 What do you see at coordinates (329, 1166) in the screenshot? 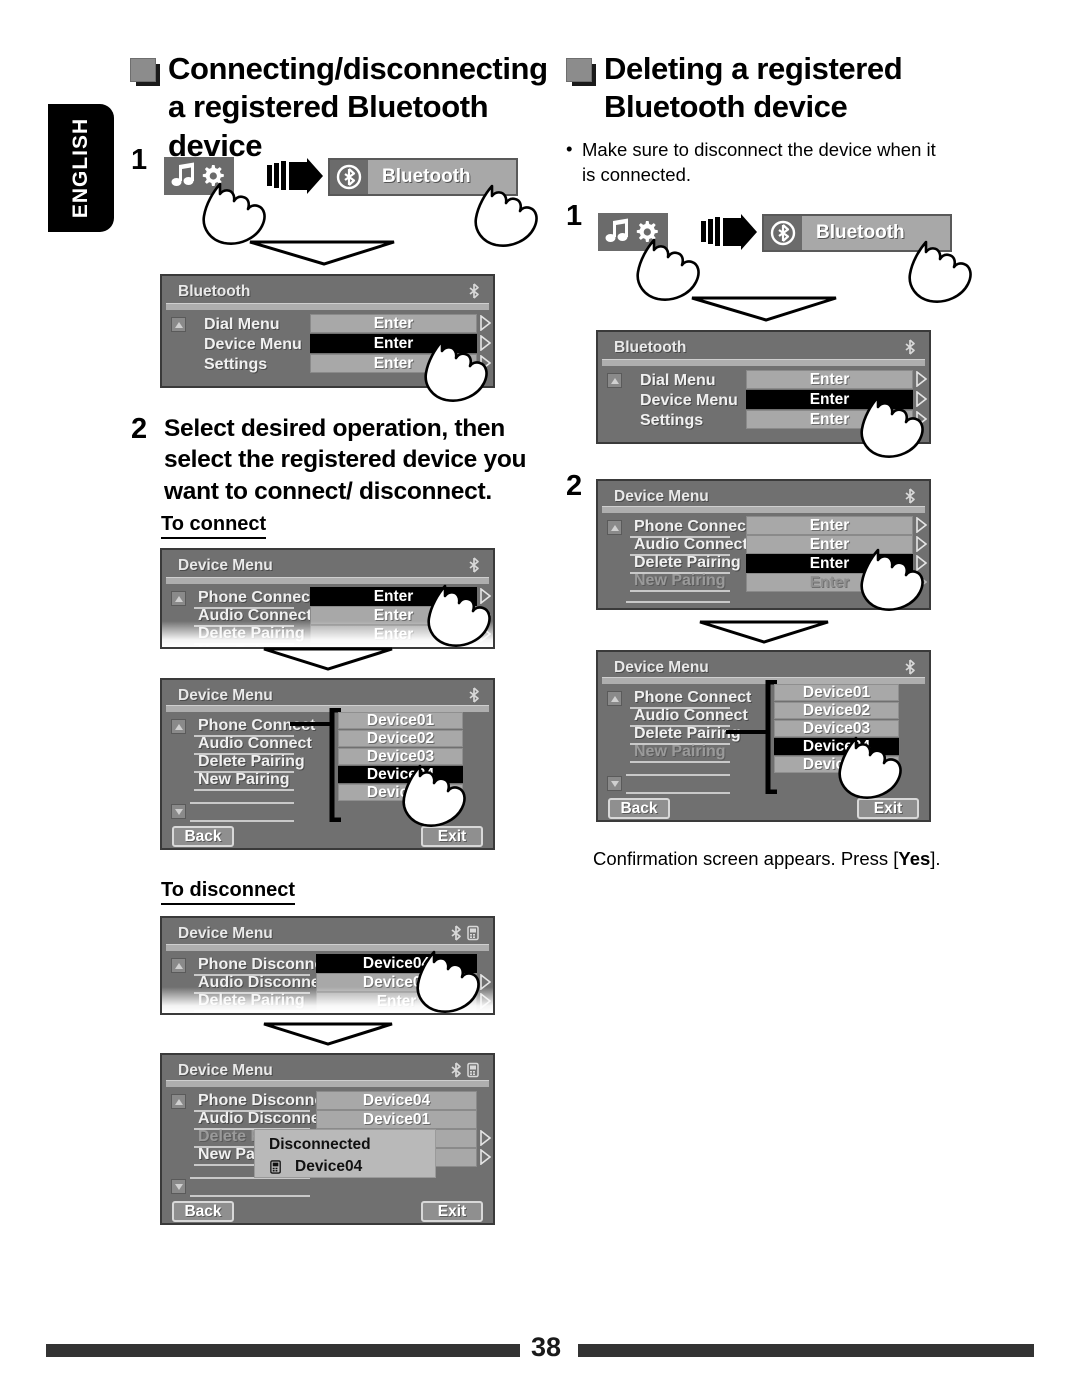
I see `popup-device-name: Device04` at bounding box center [329, 1166].